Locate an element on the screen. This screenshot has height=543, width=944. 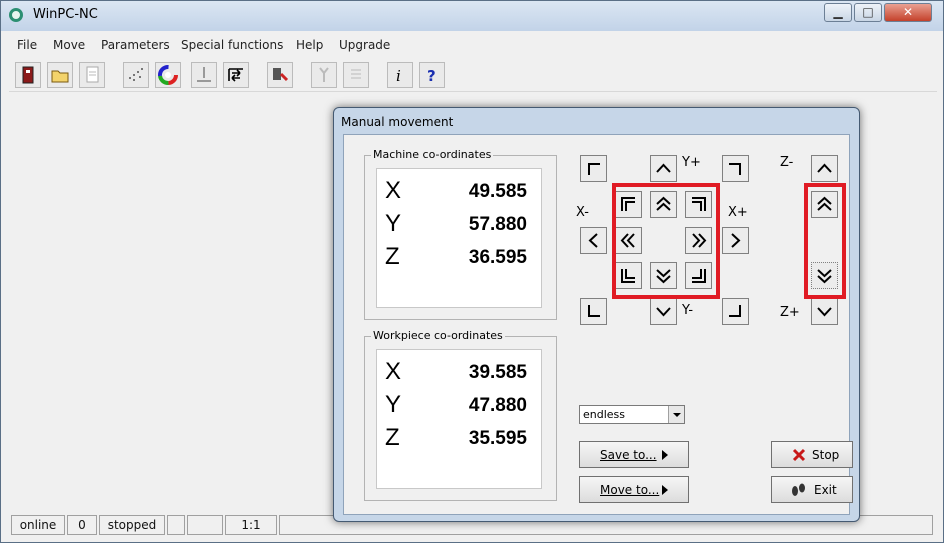
machine-coordinates-label: Machine co-ordinates is located at coordinates (432, 154).